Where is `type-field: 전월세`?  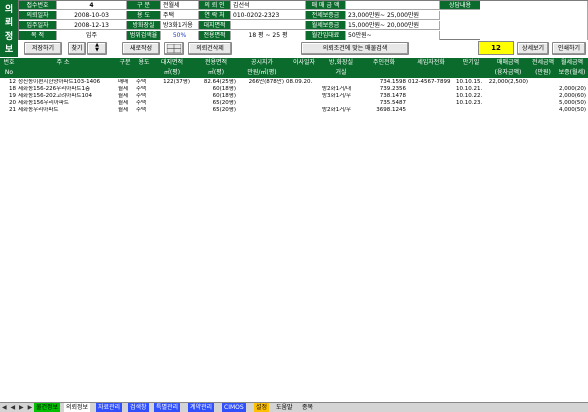
type-field: 전월세 is located at coordinates (180, 5).